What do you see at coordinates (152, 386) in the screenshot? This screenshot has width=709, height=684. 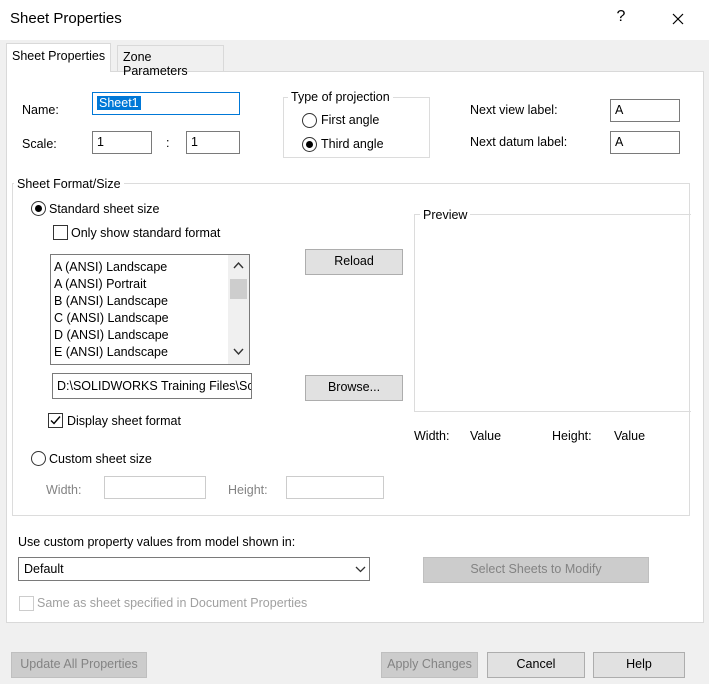 I see `sheet-format-path-input: D:\SOLIDWORKS Training Files\Sc` at bounding box center [152, 386].